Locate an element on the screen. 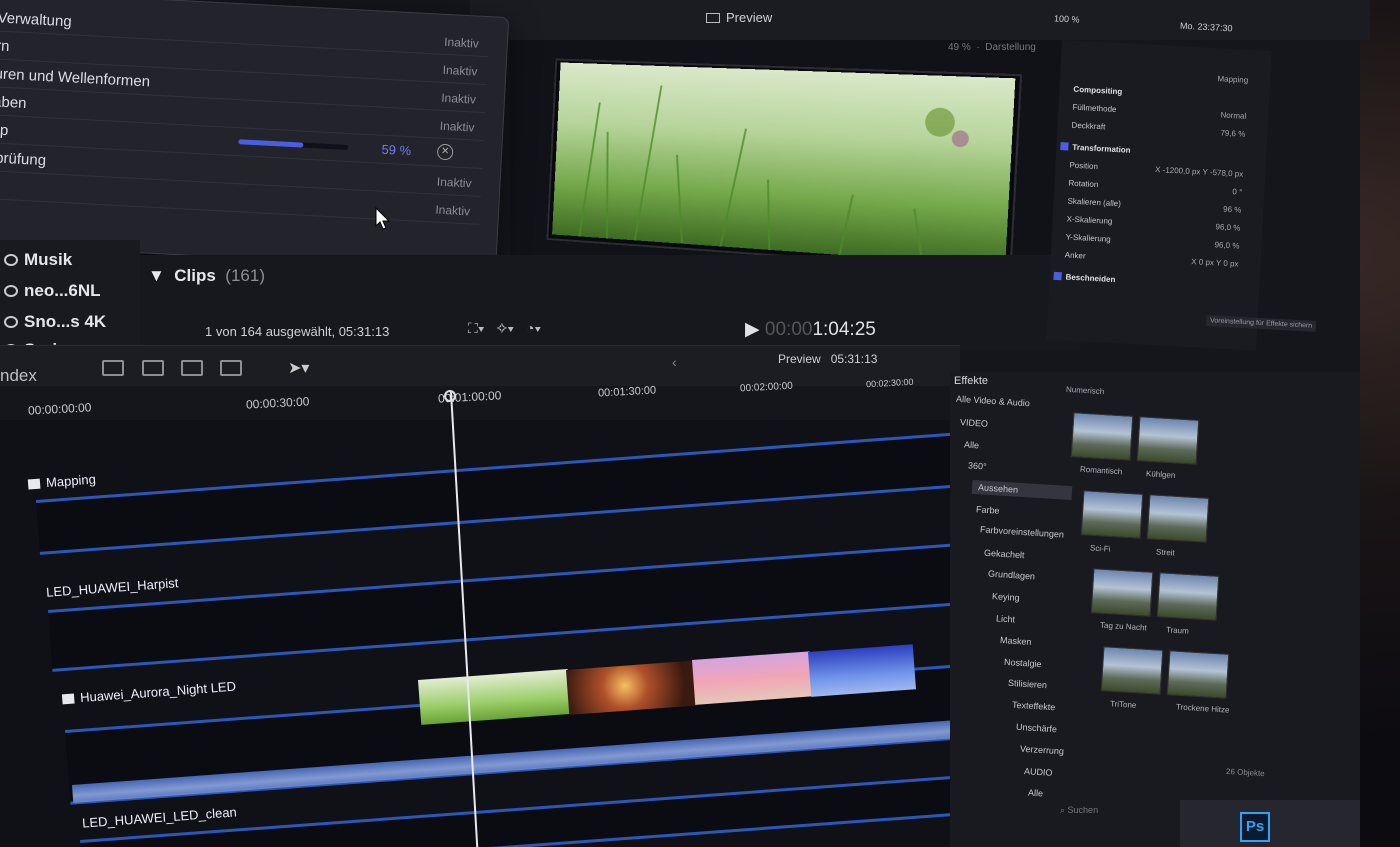  viewer-zoom: 49 % · Darstellung is located at coordinates (992, 47).